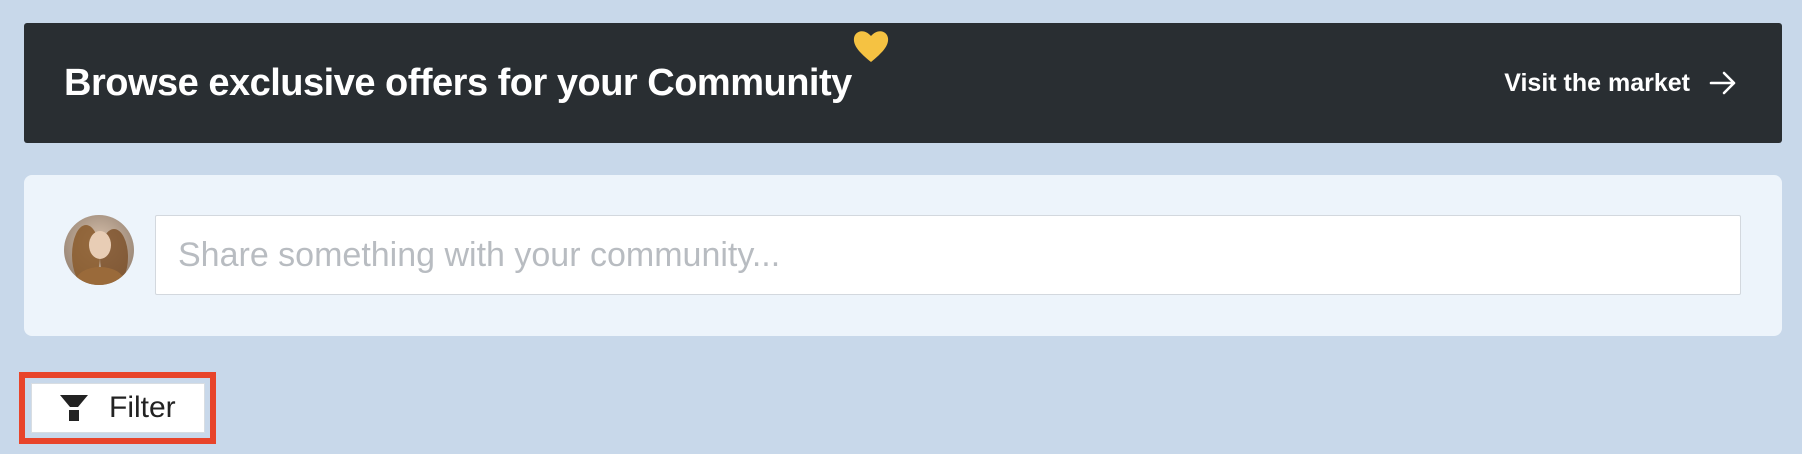 This screenshot has height=454, width=1802. I want to click on arrow-right-icon, so click(1722, 83).